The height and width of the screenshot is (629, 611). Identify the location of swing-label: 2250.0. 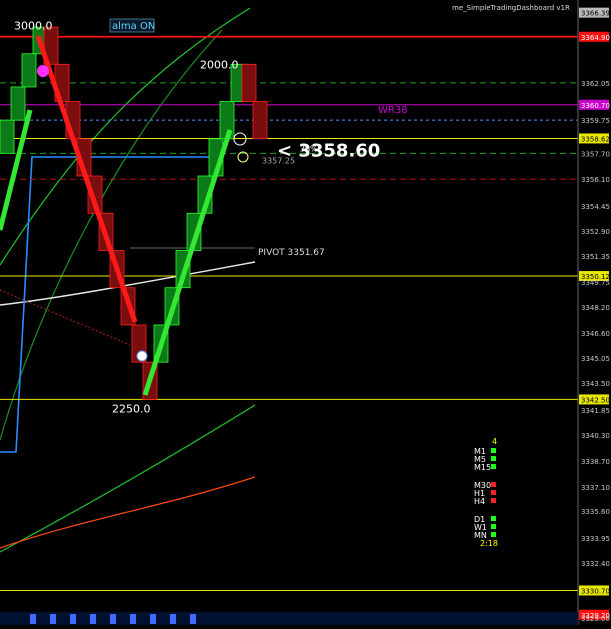
(131, 408).